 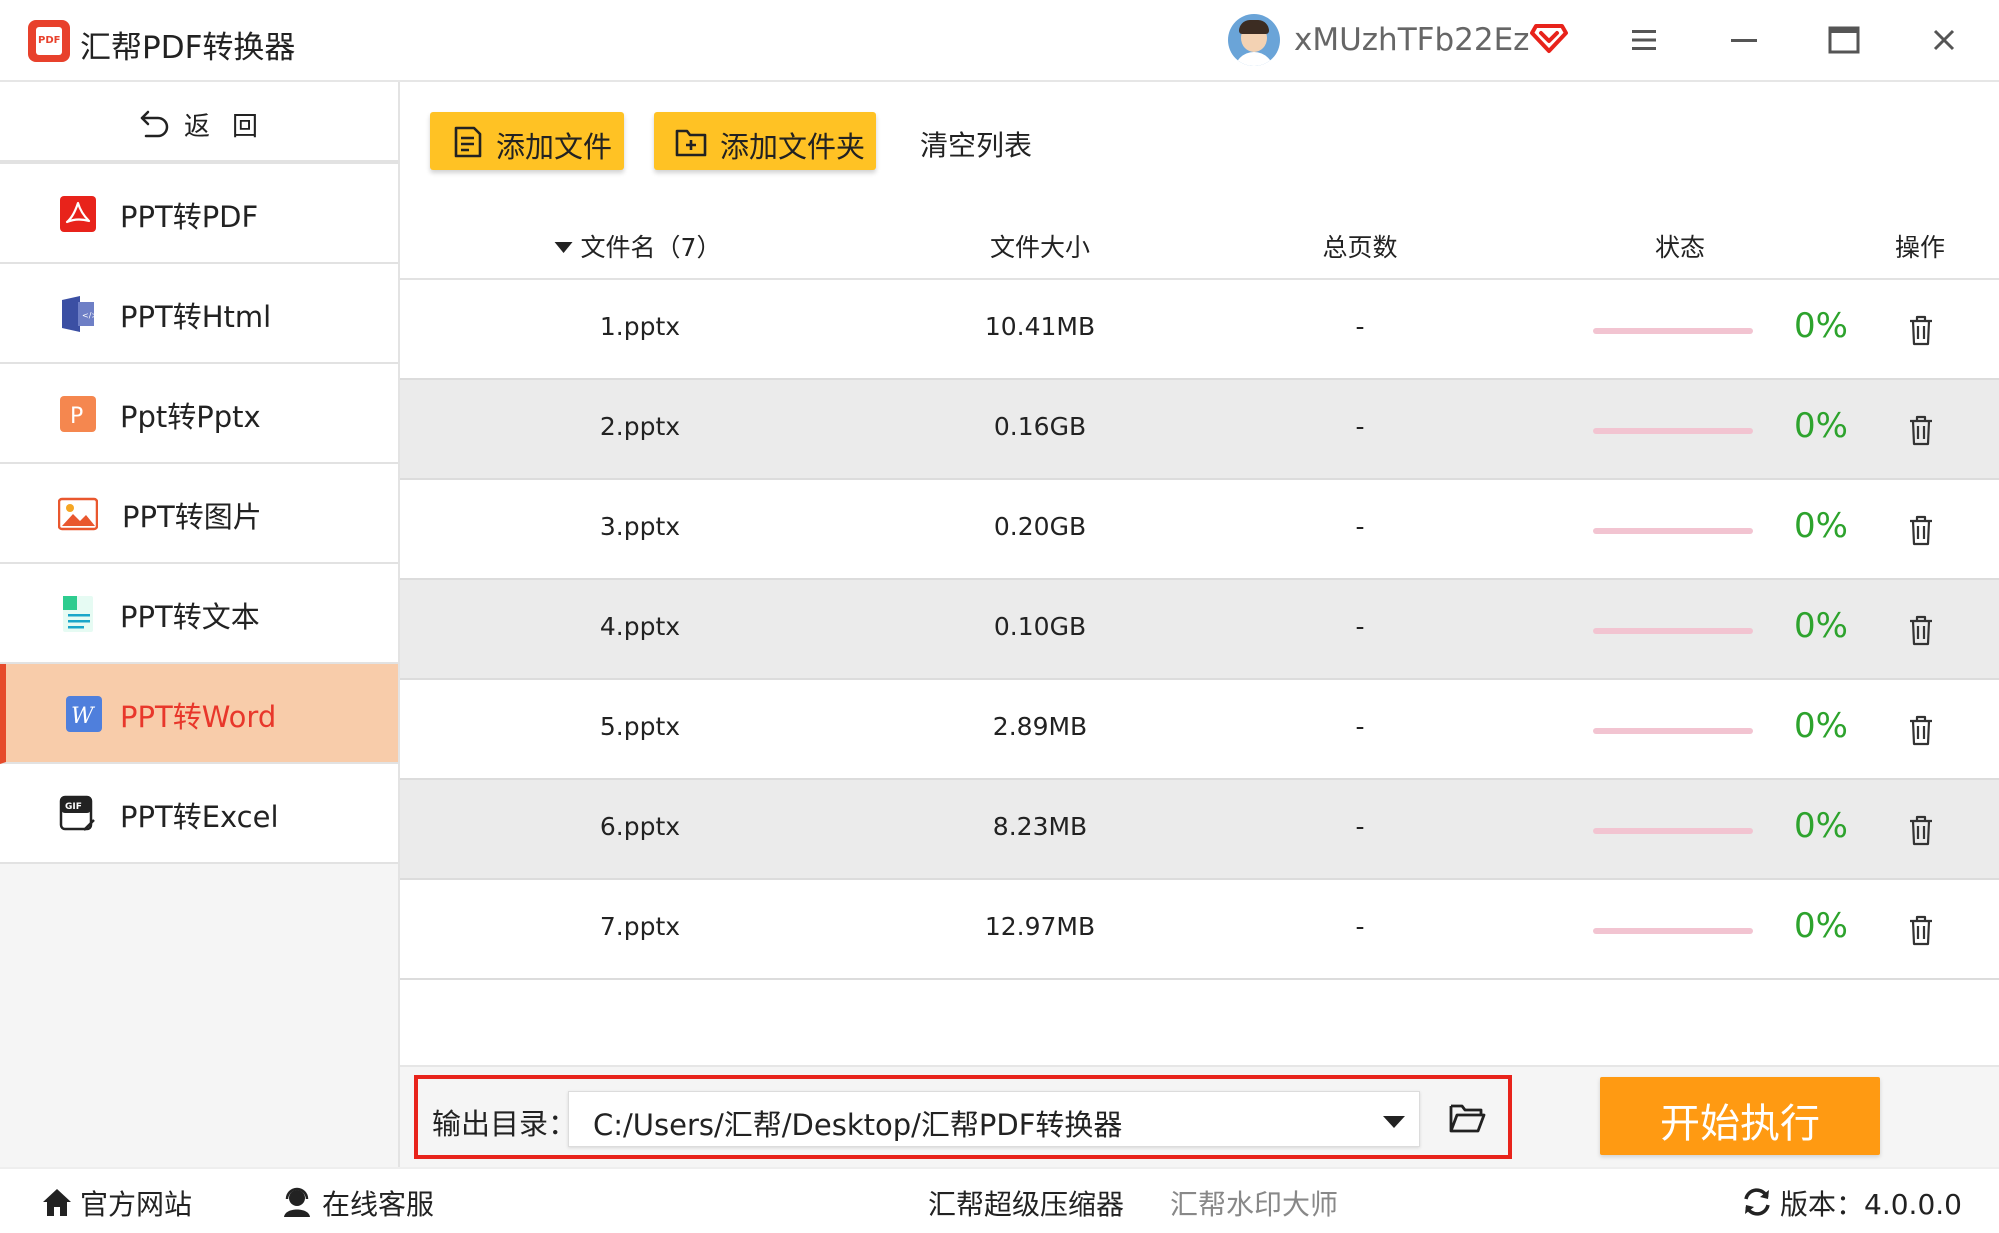 I want to click on table-row: 3.pptx 0.20GB - 0%, so click(x=1199, y=530).